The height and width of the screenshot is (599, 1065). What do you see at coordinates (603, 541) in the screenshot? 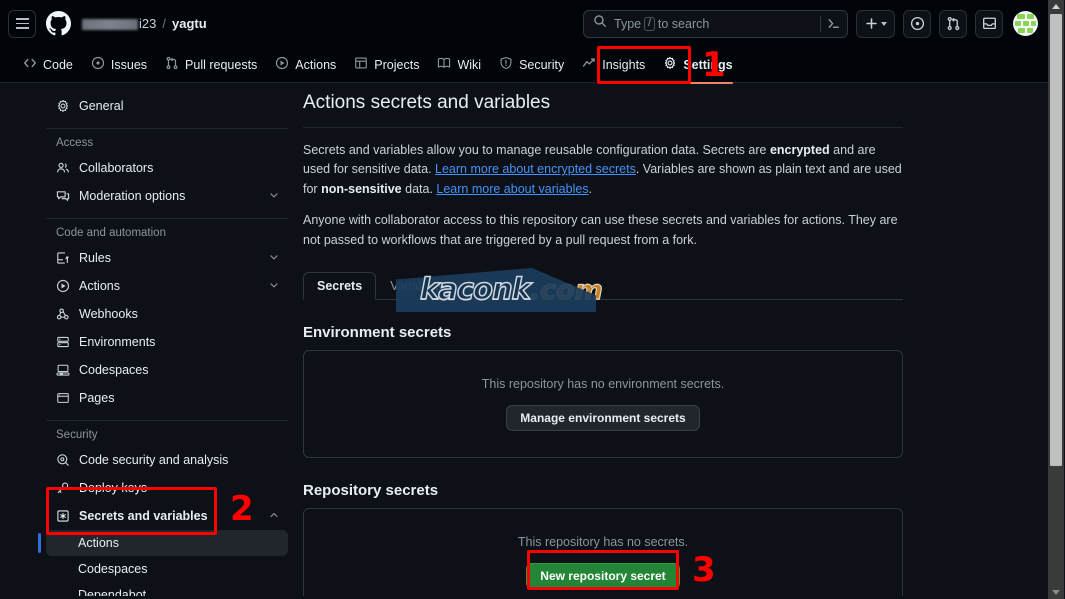
I see `repository-secrets-empty-message: This repository has no secrets.` at bounding box center [603, 541].